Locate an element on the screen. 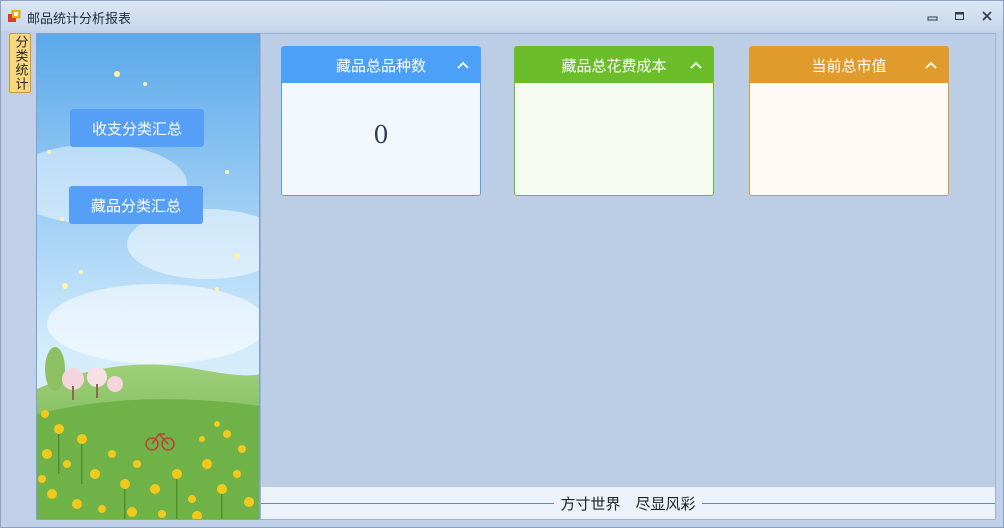 This screenshot has height=528, width=1004. total-varieties-card-header: 藏品总品种数 is located at coordinates (381, 65).